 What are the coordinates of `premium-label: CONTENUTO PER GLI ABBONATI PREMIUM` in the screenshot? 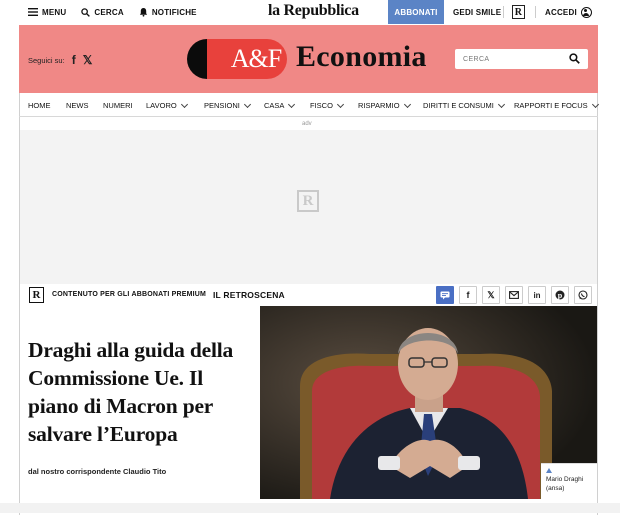 It's located at (129, 294).